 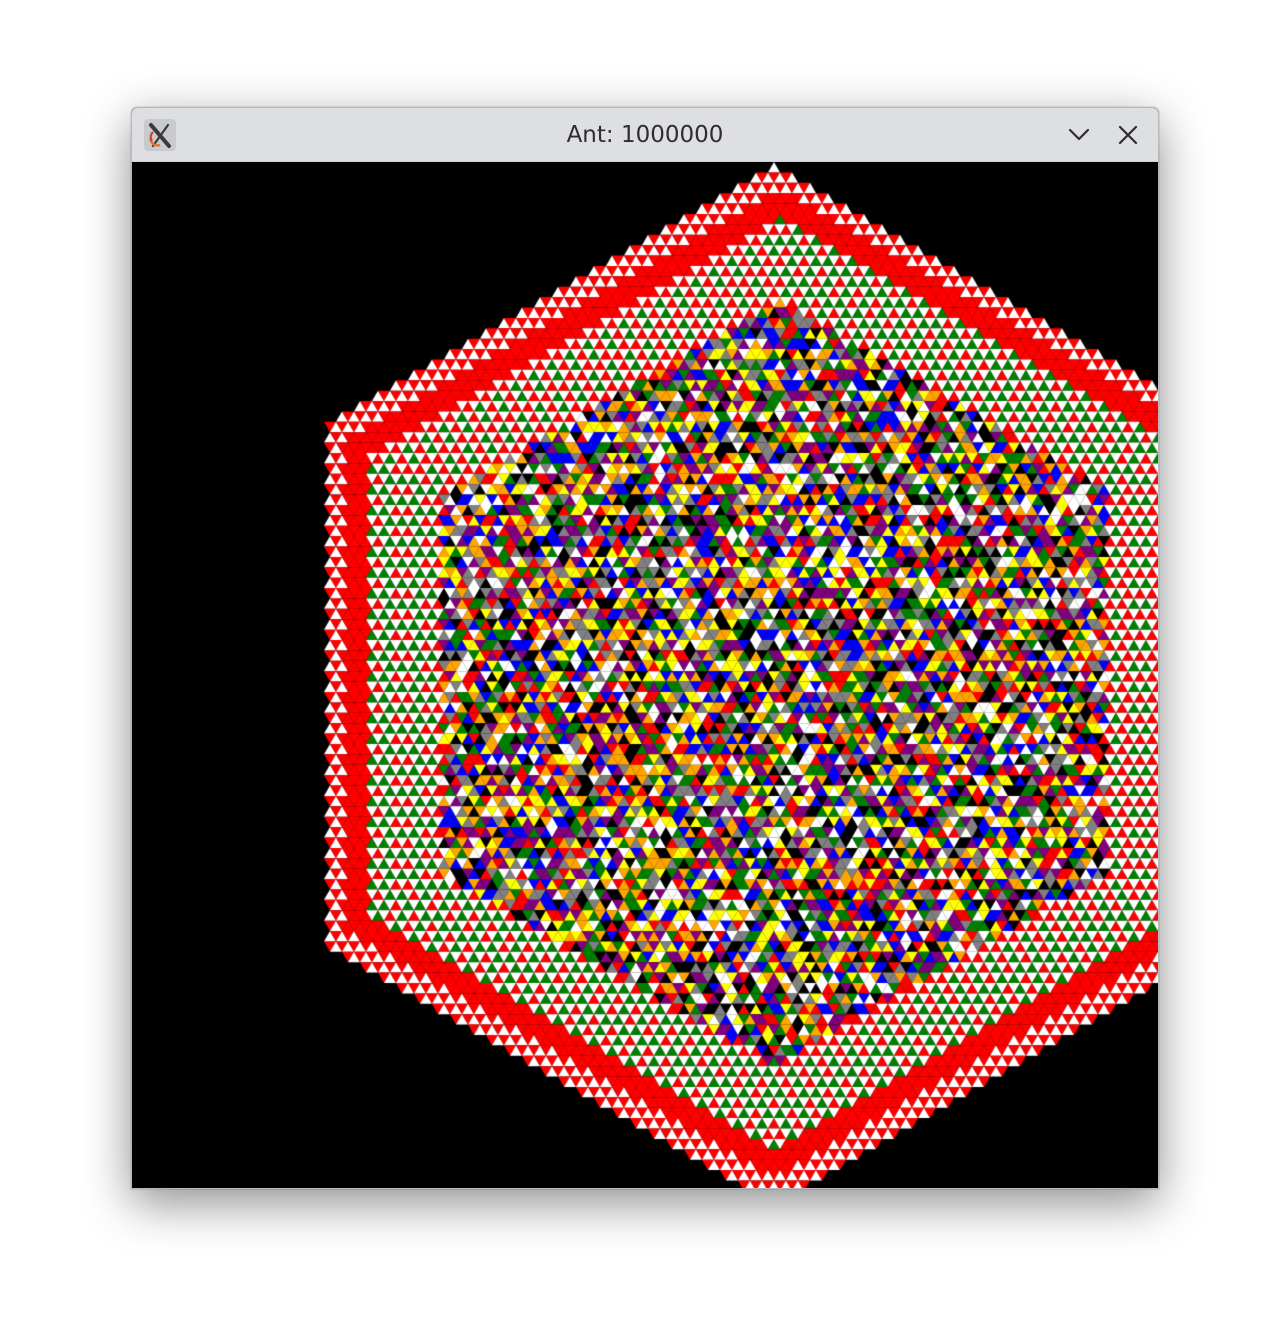 I want to click on title-bar: Ant: 1000000, so click(x=645, y=135).